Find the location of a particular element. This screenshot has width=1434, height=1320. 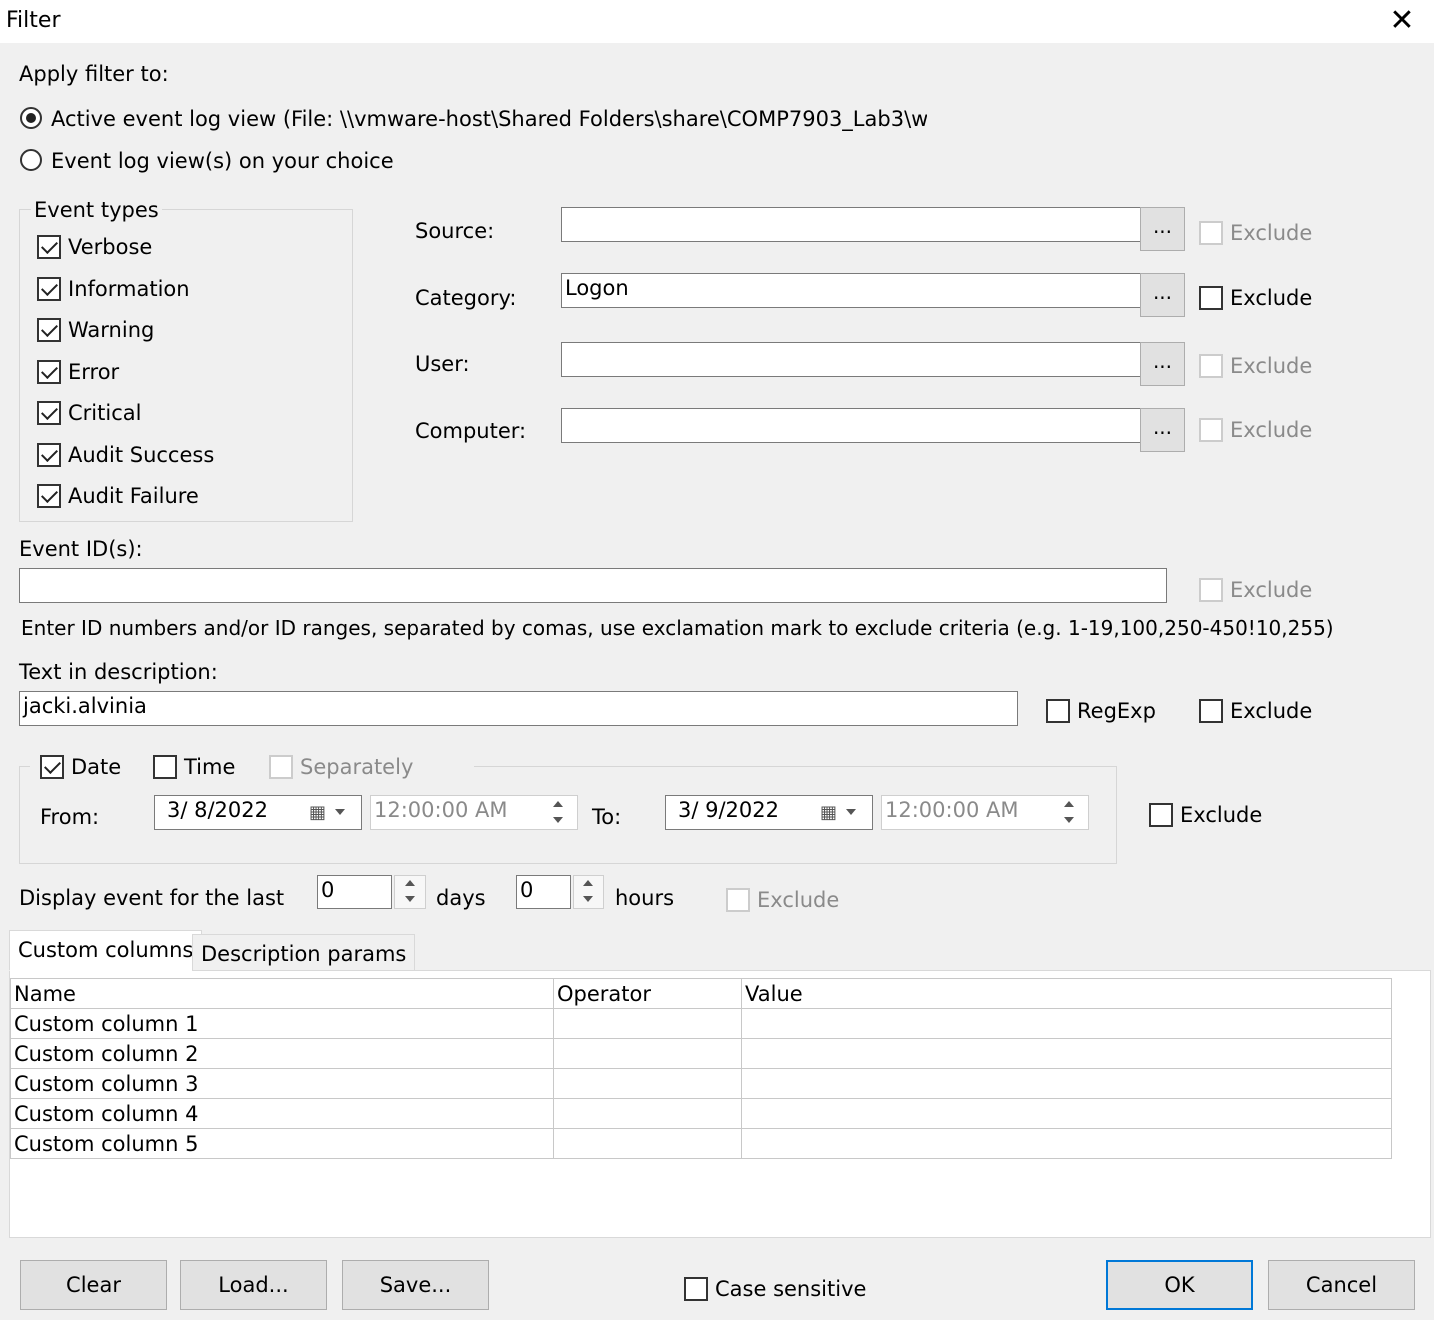

separately-checkbox is located at coordinates (281, 767).